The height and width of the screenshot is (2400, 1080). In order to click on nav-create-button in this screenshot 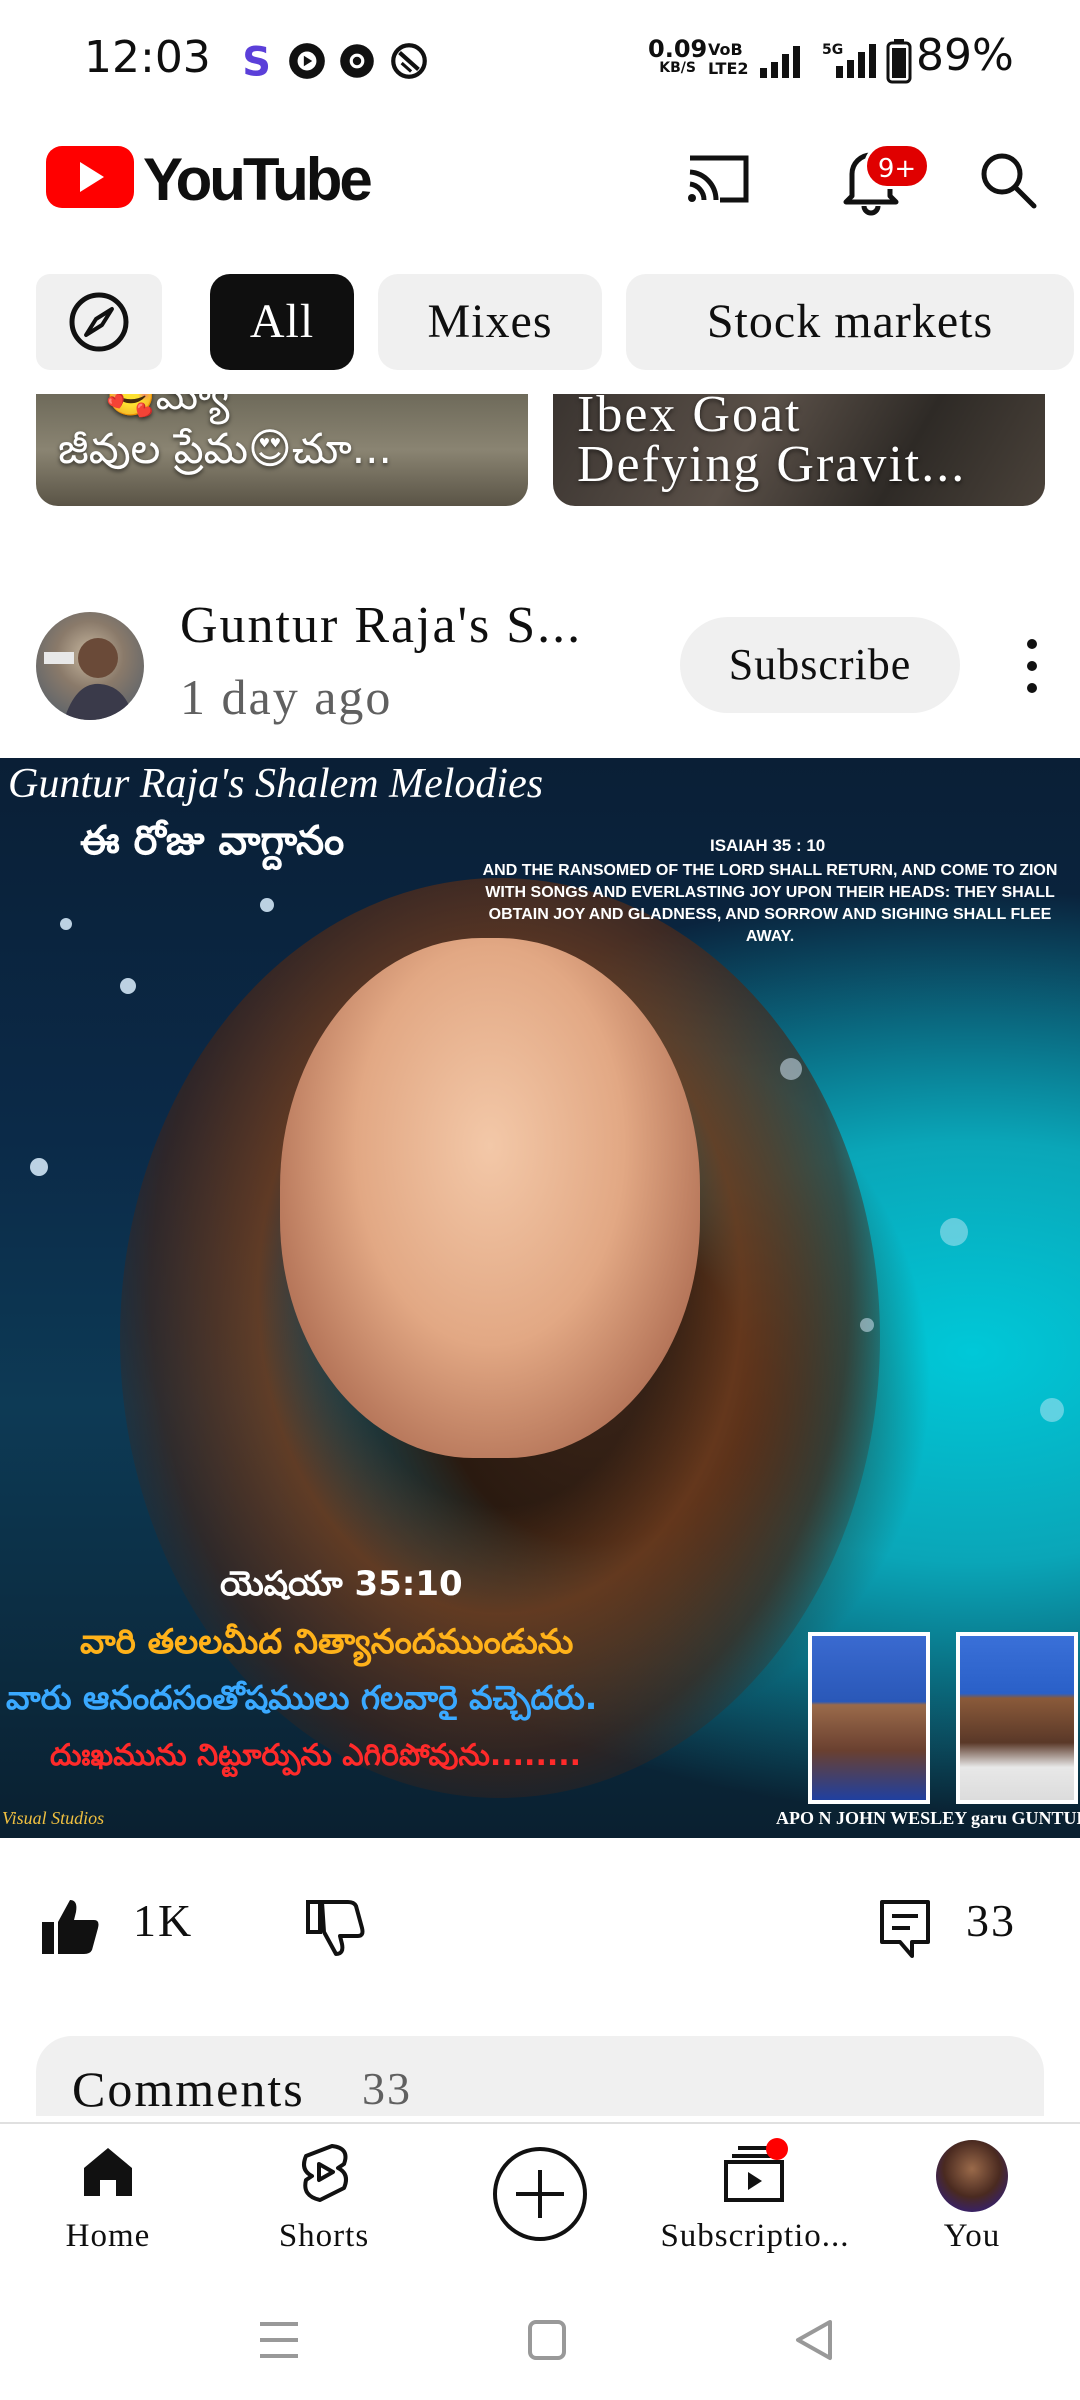, I will do `click(540, 2197)`.